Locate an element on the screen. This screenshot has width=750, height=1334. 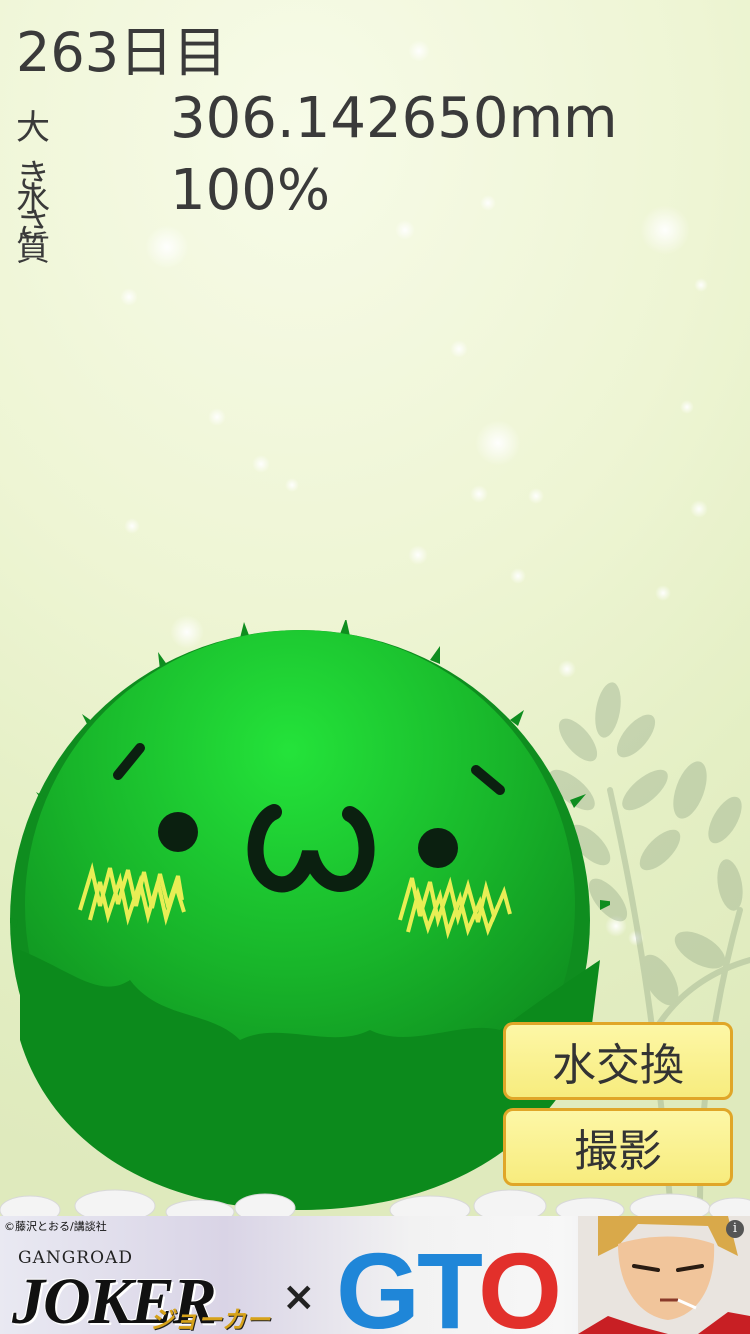
pebbles-floor is located at coordinates (375, 1204).